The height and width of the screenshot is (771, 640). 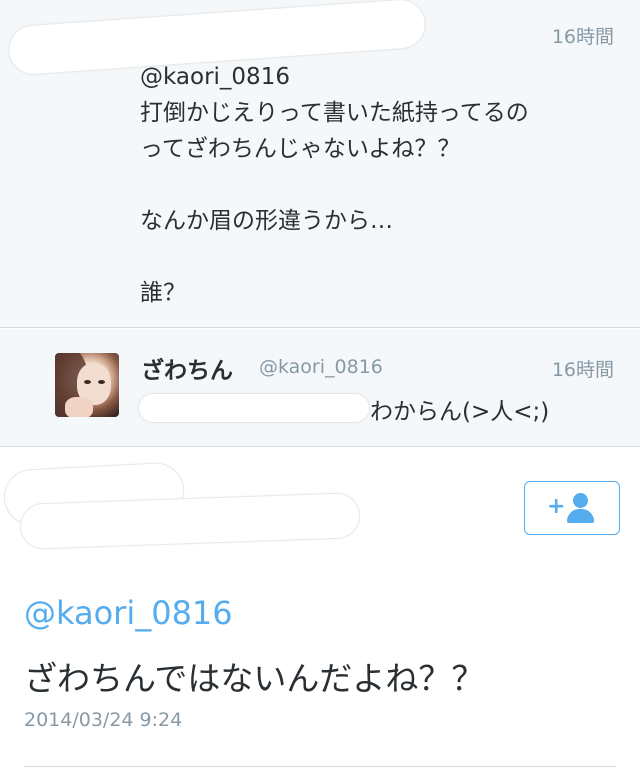 I want to click on tweet-text: ざわちんではないんだよね？？, so click(x=254, y=678).